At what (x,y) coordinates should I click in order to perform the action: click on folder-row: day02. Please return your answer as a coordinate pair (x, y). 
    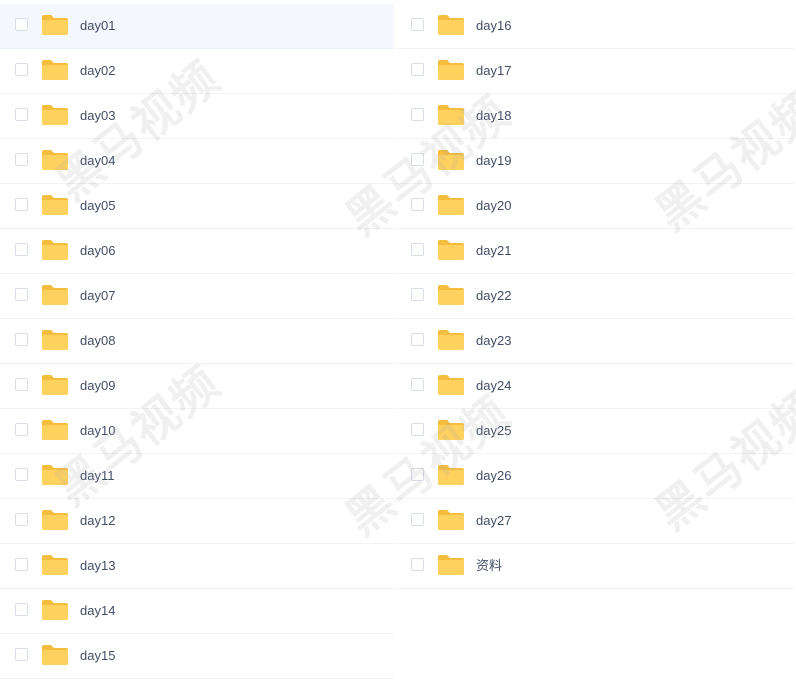
    Looking at the image, I should click on (197, 71).